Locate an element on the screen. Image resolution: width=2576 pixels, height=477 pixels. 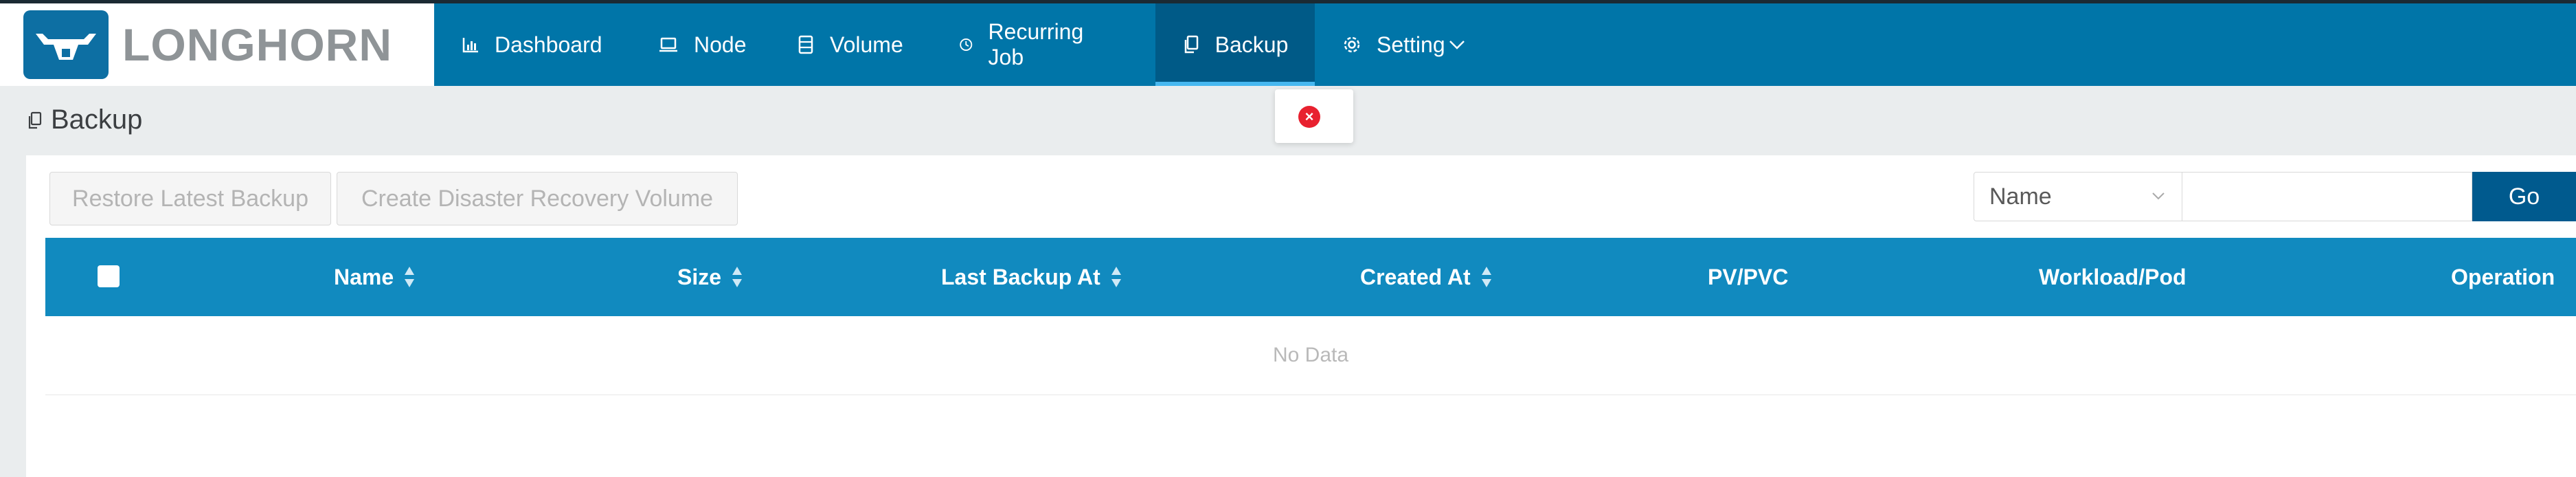
nav-volume-label: Volume is located at coordinates (866, 44).